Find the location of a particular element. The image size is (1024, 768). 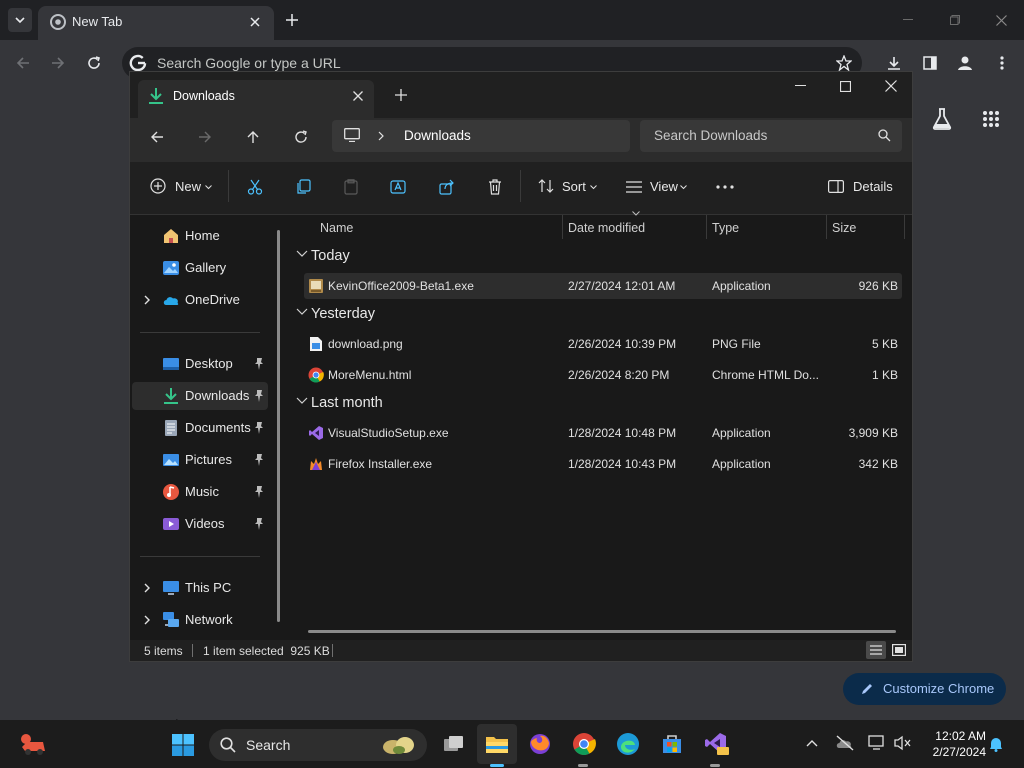

chrome-close-icon is located at coordinates (1001, 20).